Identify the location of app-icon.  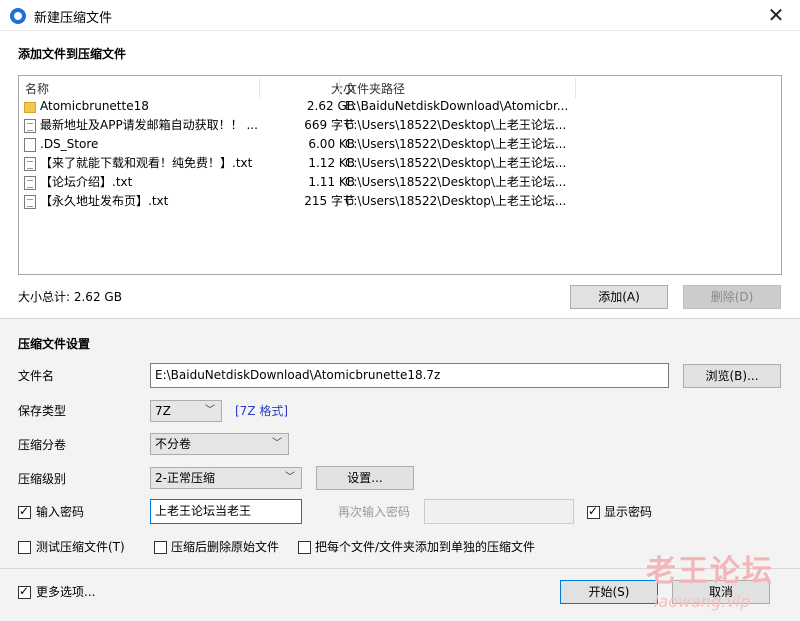
(18, 16).